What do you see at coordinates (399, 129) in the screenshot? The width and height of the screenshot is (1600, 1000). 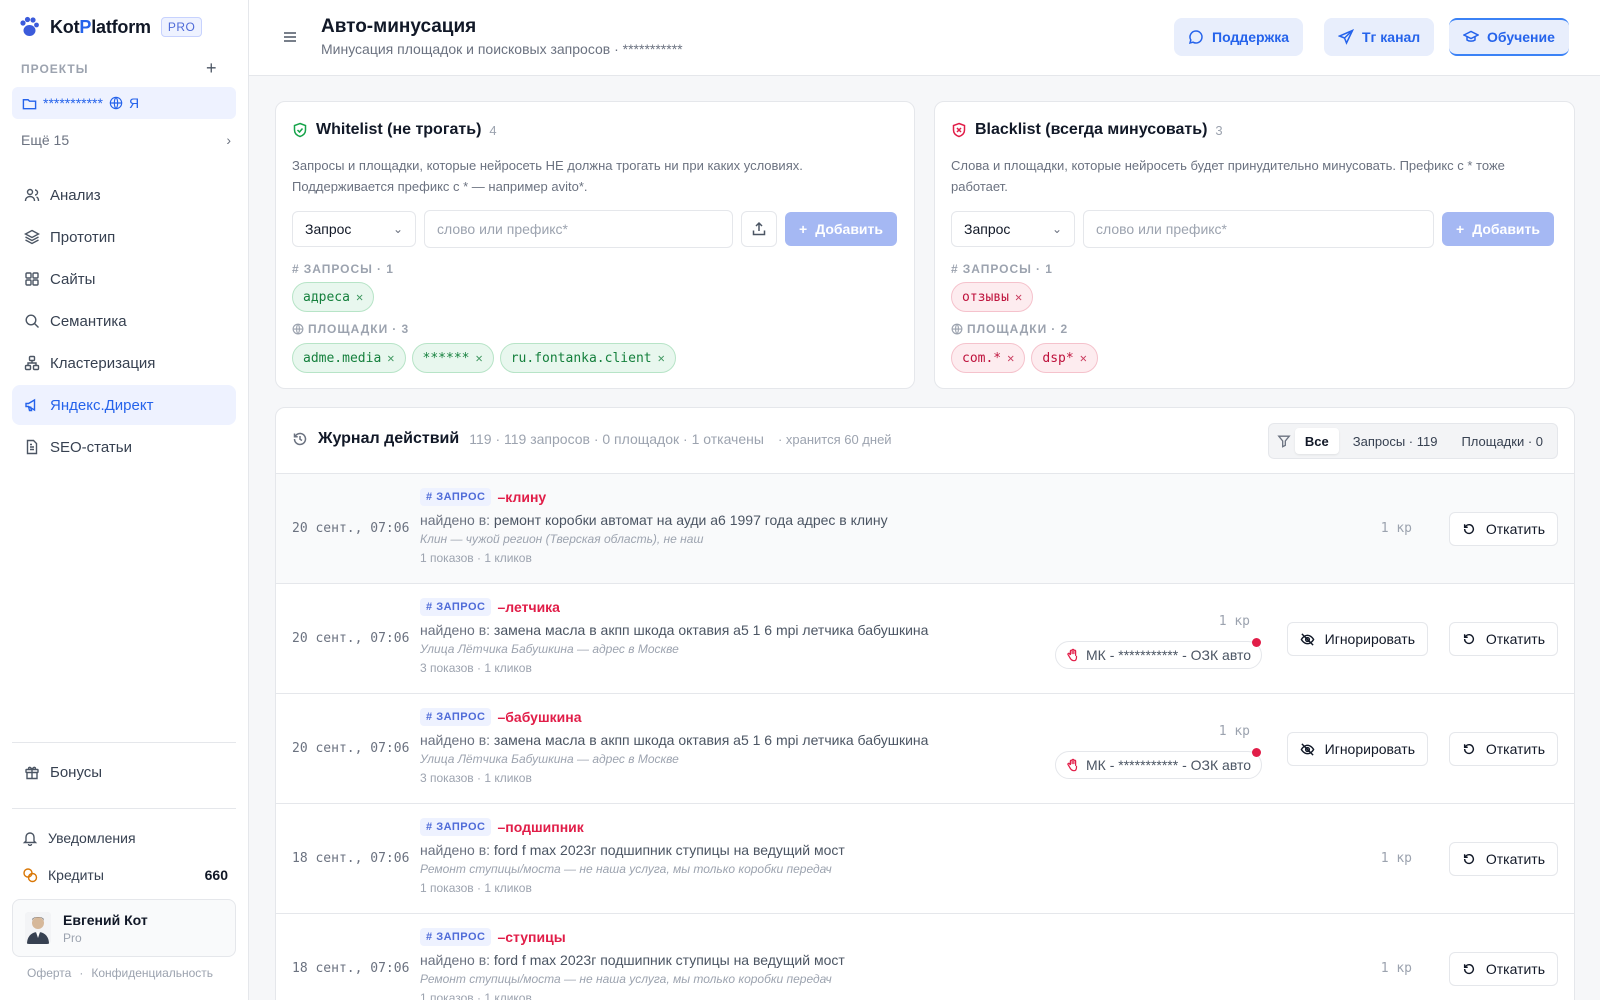 I see `whitelist-title-text: Whitelist (не трогать)` at bounding box center [399, 129].